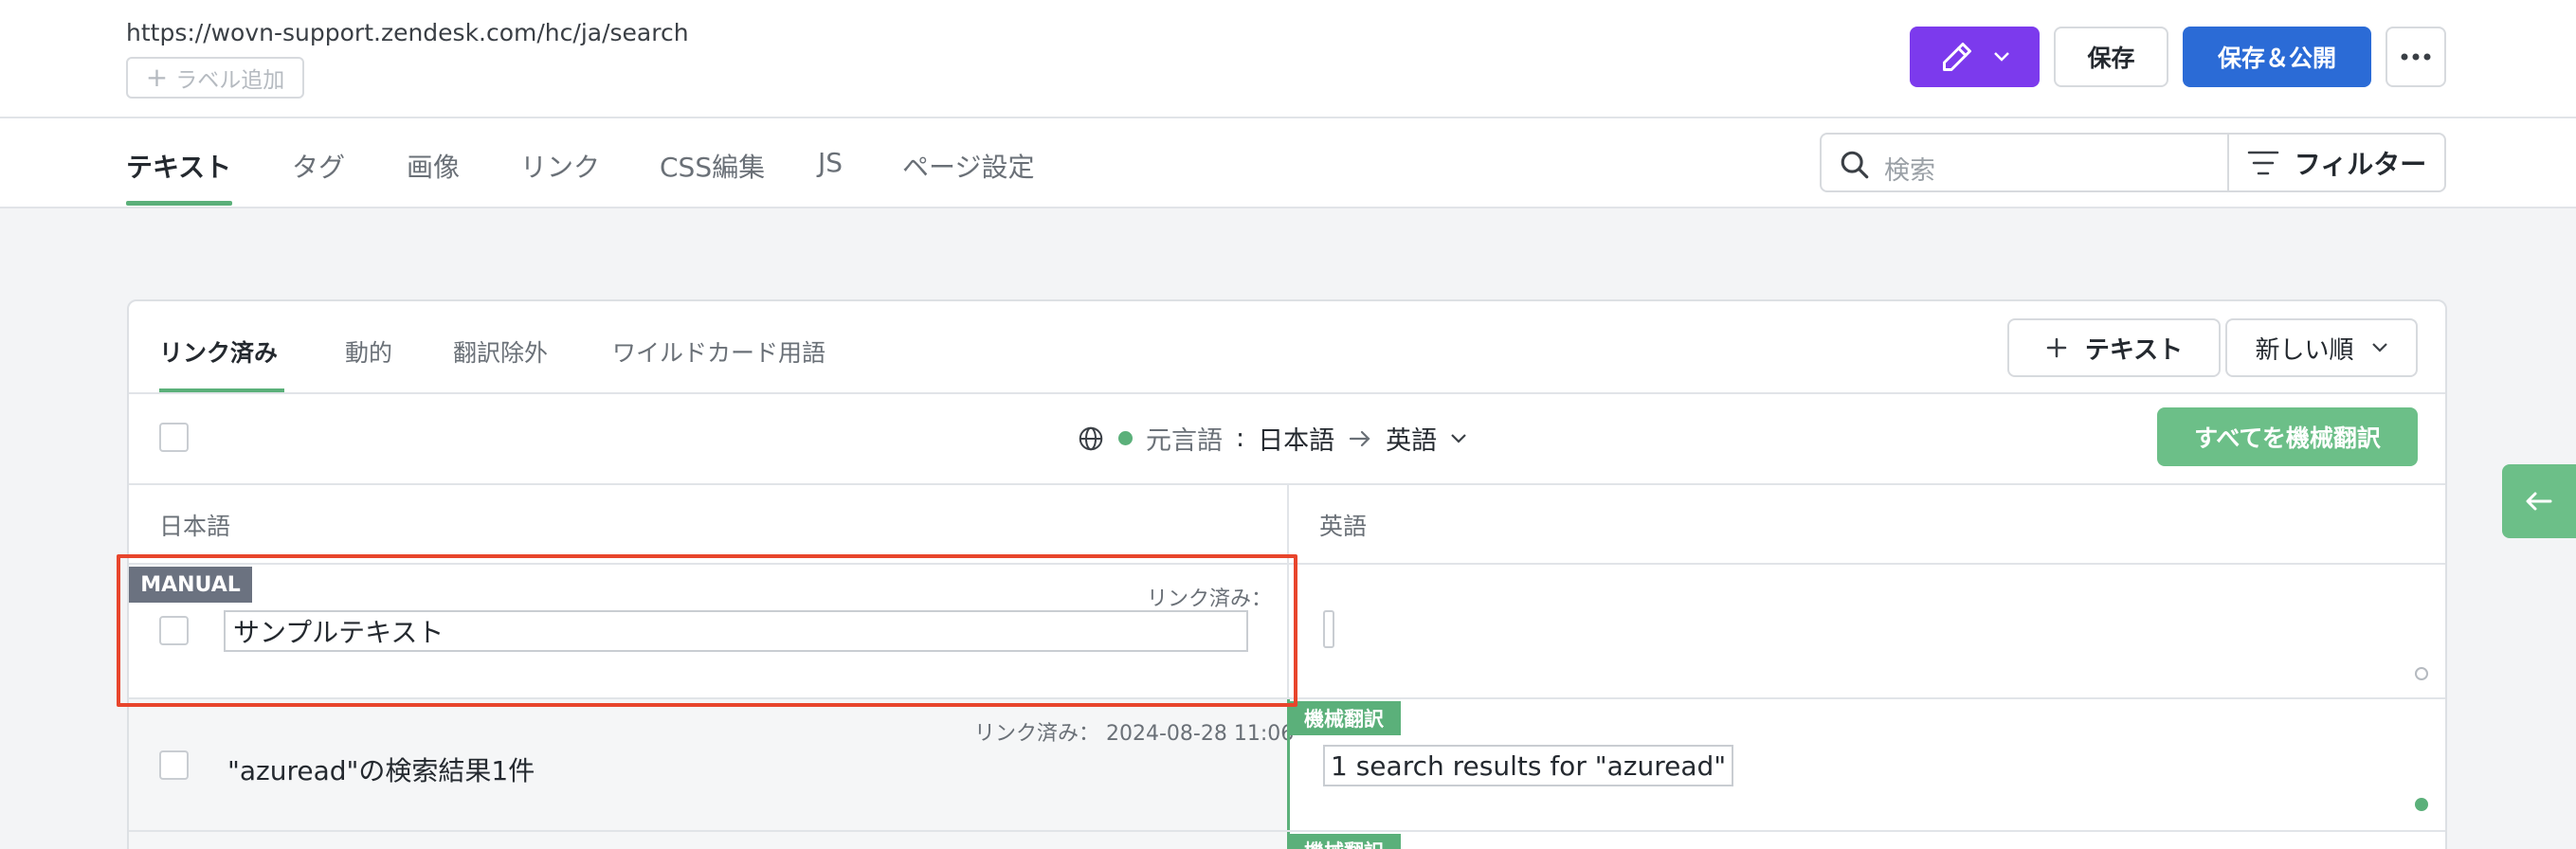  What do you see at coordinates (2056, 347) in the screenshot?
I see `plus-icon` at bounding box center [2056, 347].